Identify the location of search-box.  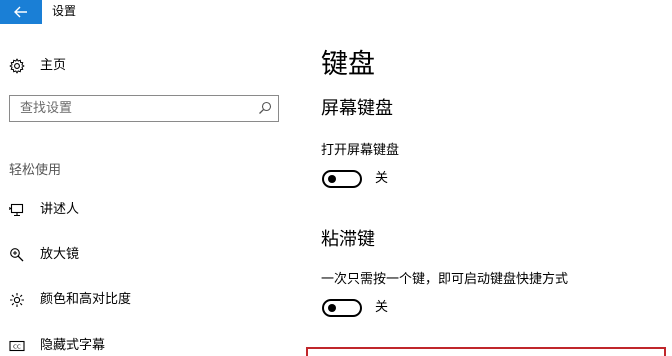
(144, 108).